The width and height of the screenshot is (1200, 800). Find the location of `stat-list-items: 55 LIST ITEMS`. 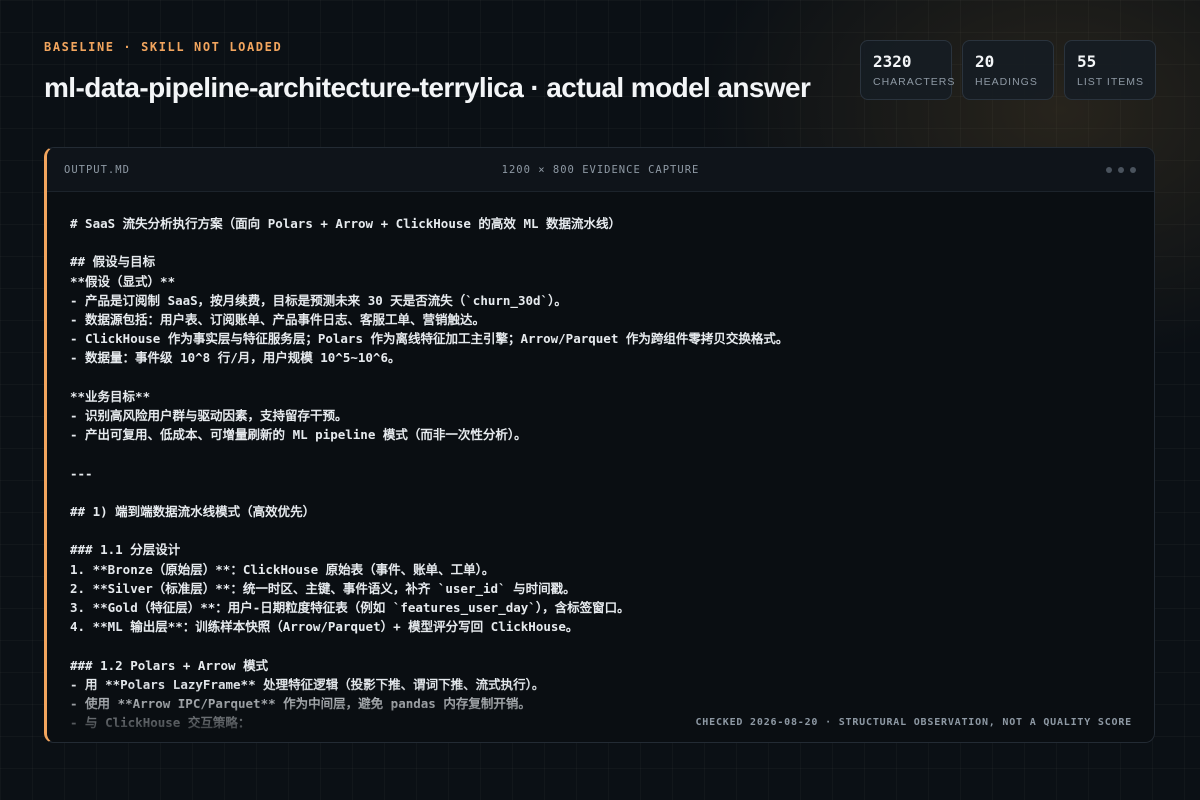

stat-list-items: 55 LIST ITEMS is located at coordinates (1110, 70).